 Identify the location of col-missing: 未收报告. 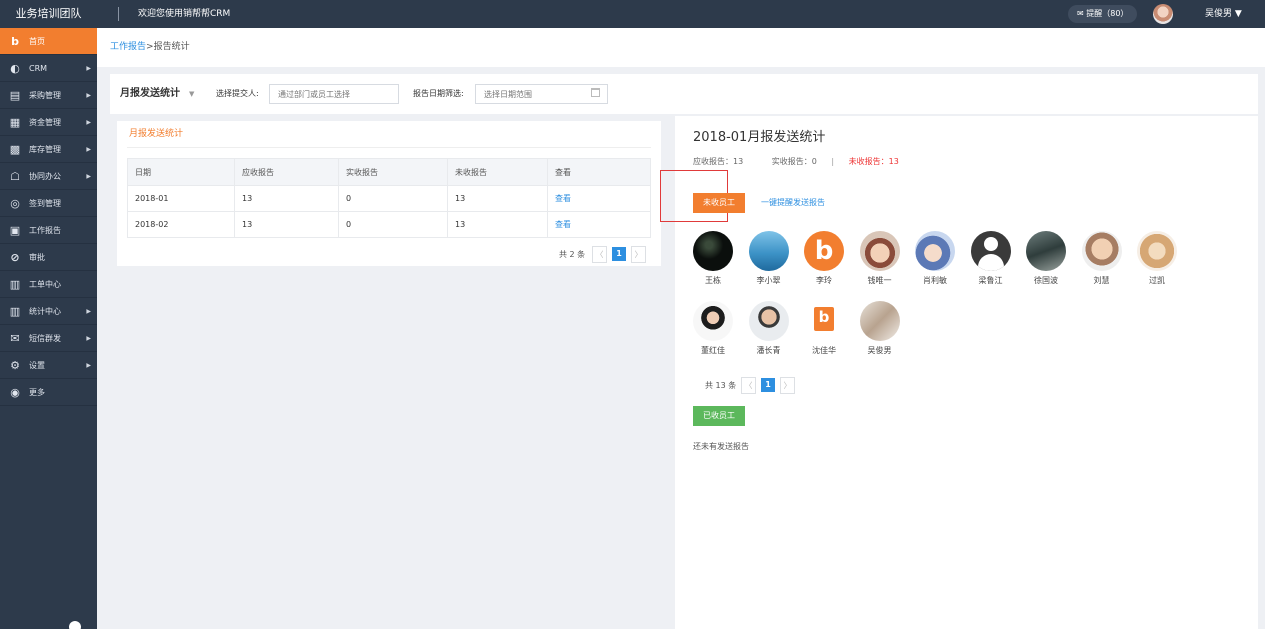
(497, 172).